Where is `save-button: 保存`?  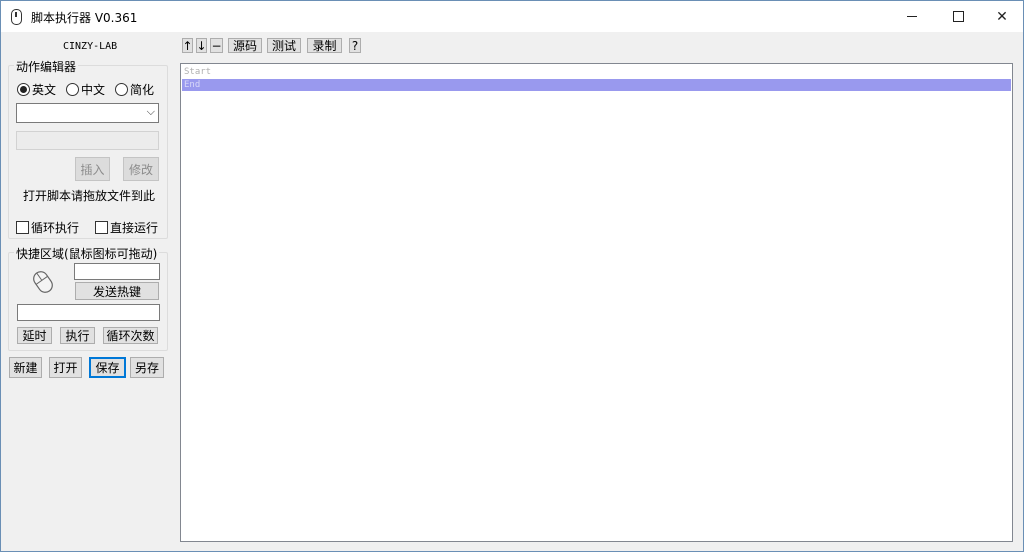
save-button: 保存 is located at coordinates (107, 367).